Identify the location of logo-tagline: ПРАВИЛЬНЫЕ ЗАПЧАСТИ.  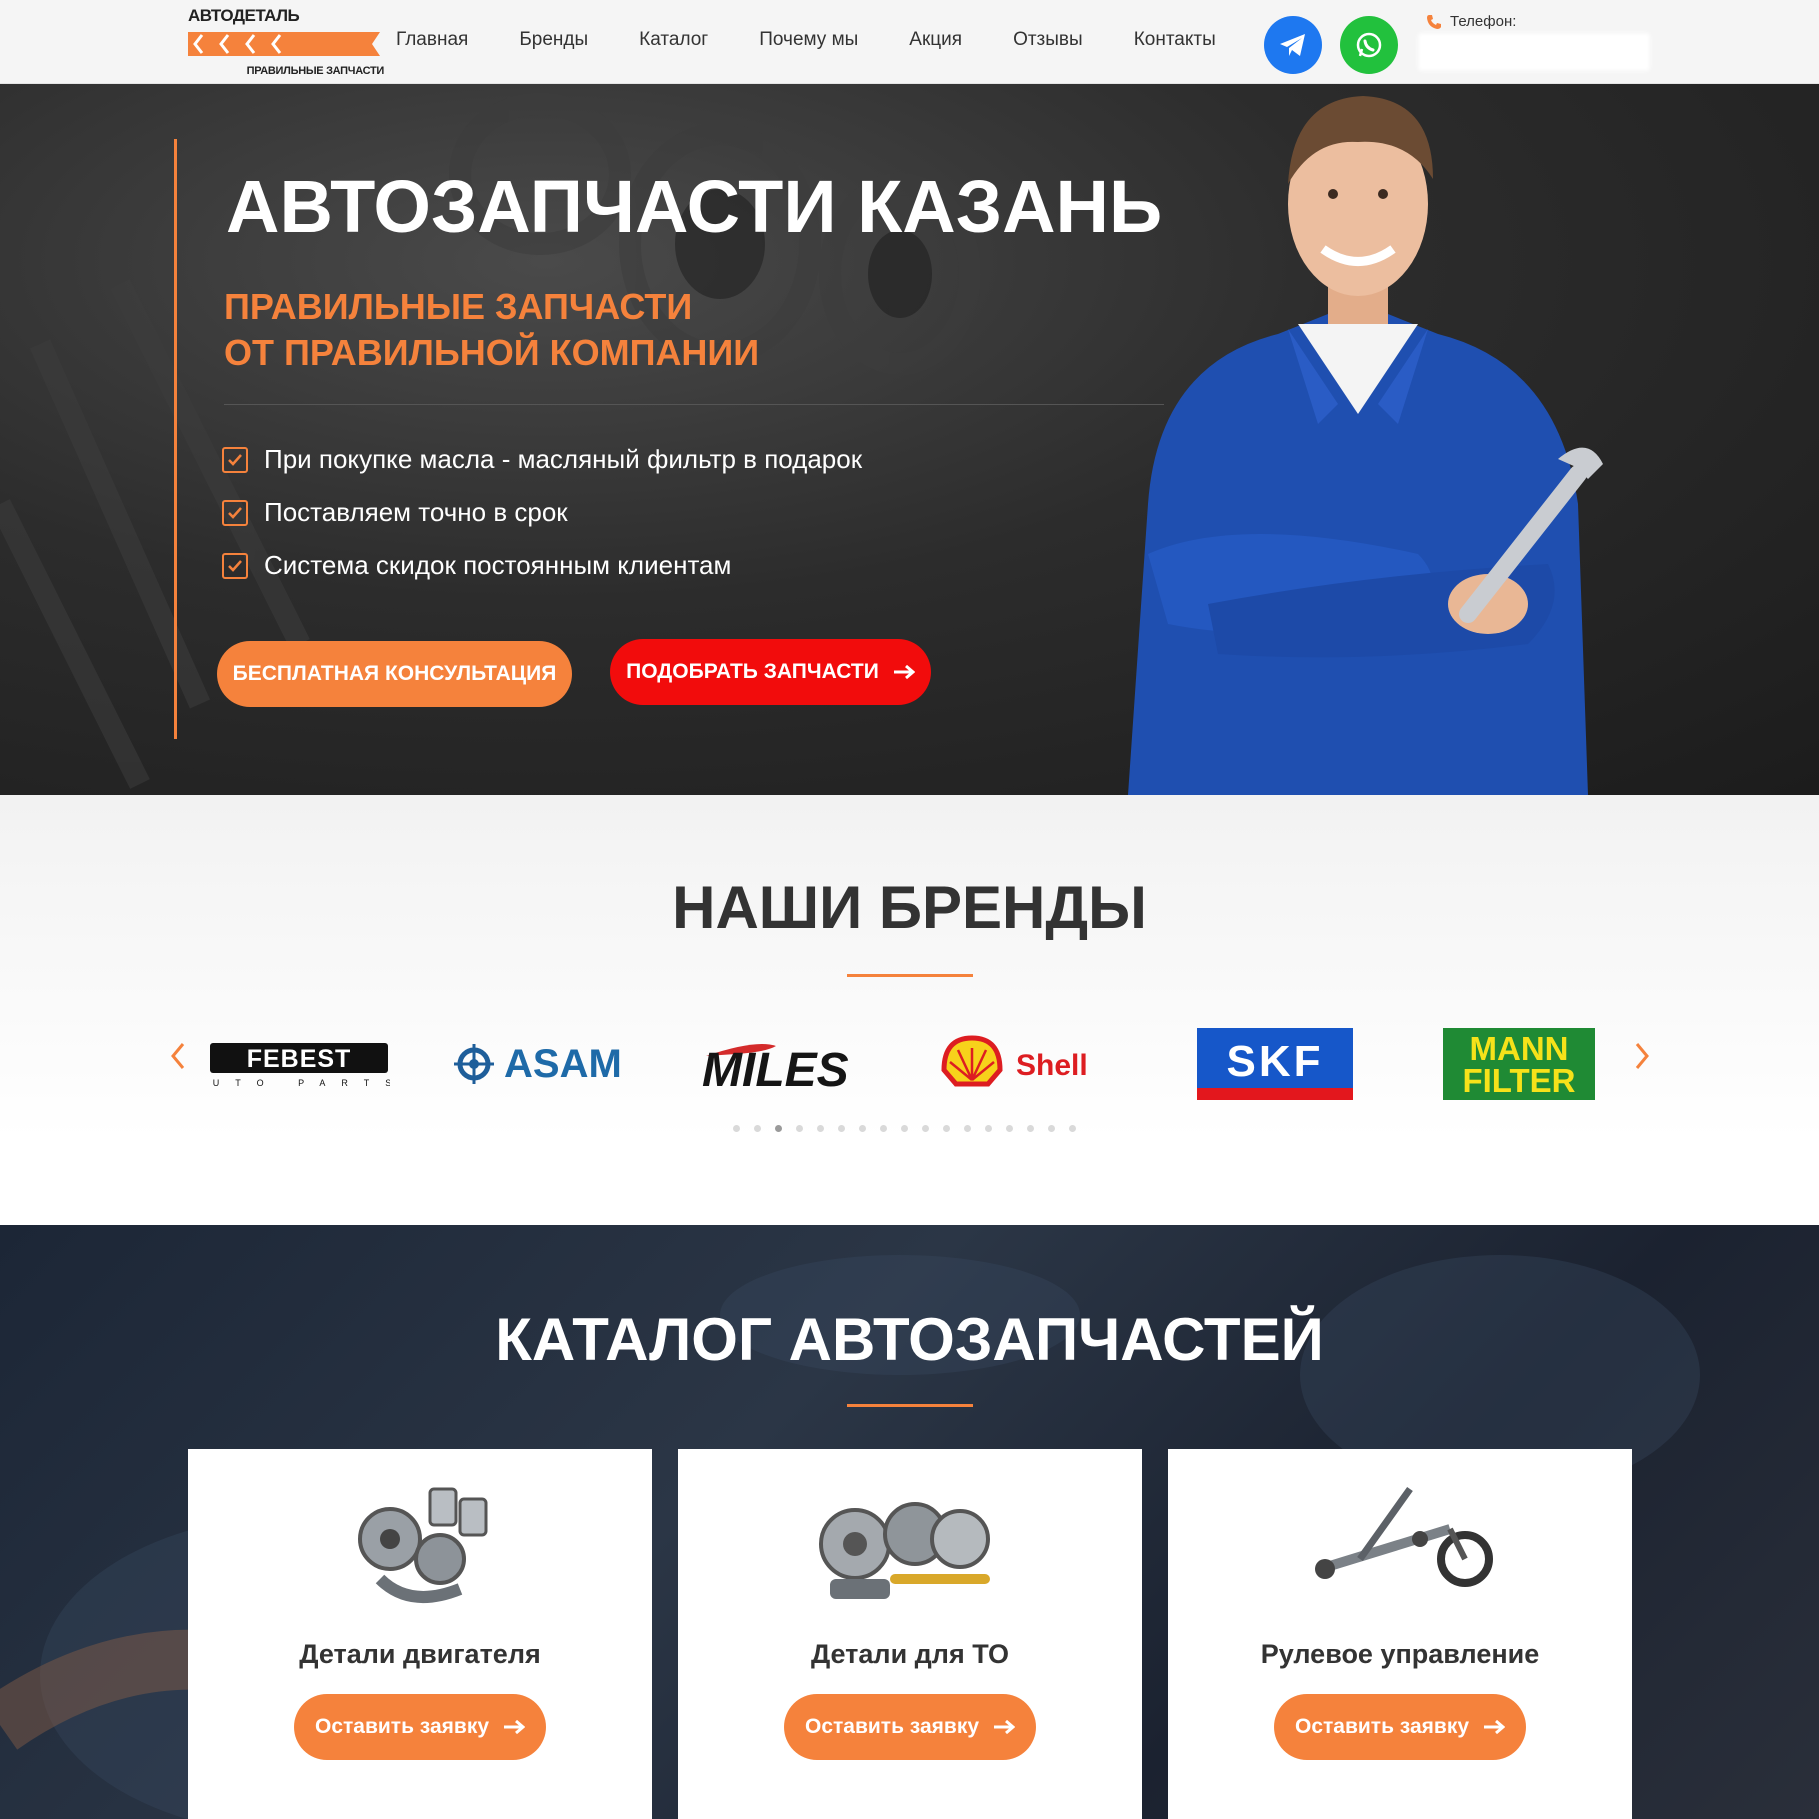
(315, 71).